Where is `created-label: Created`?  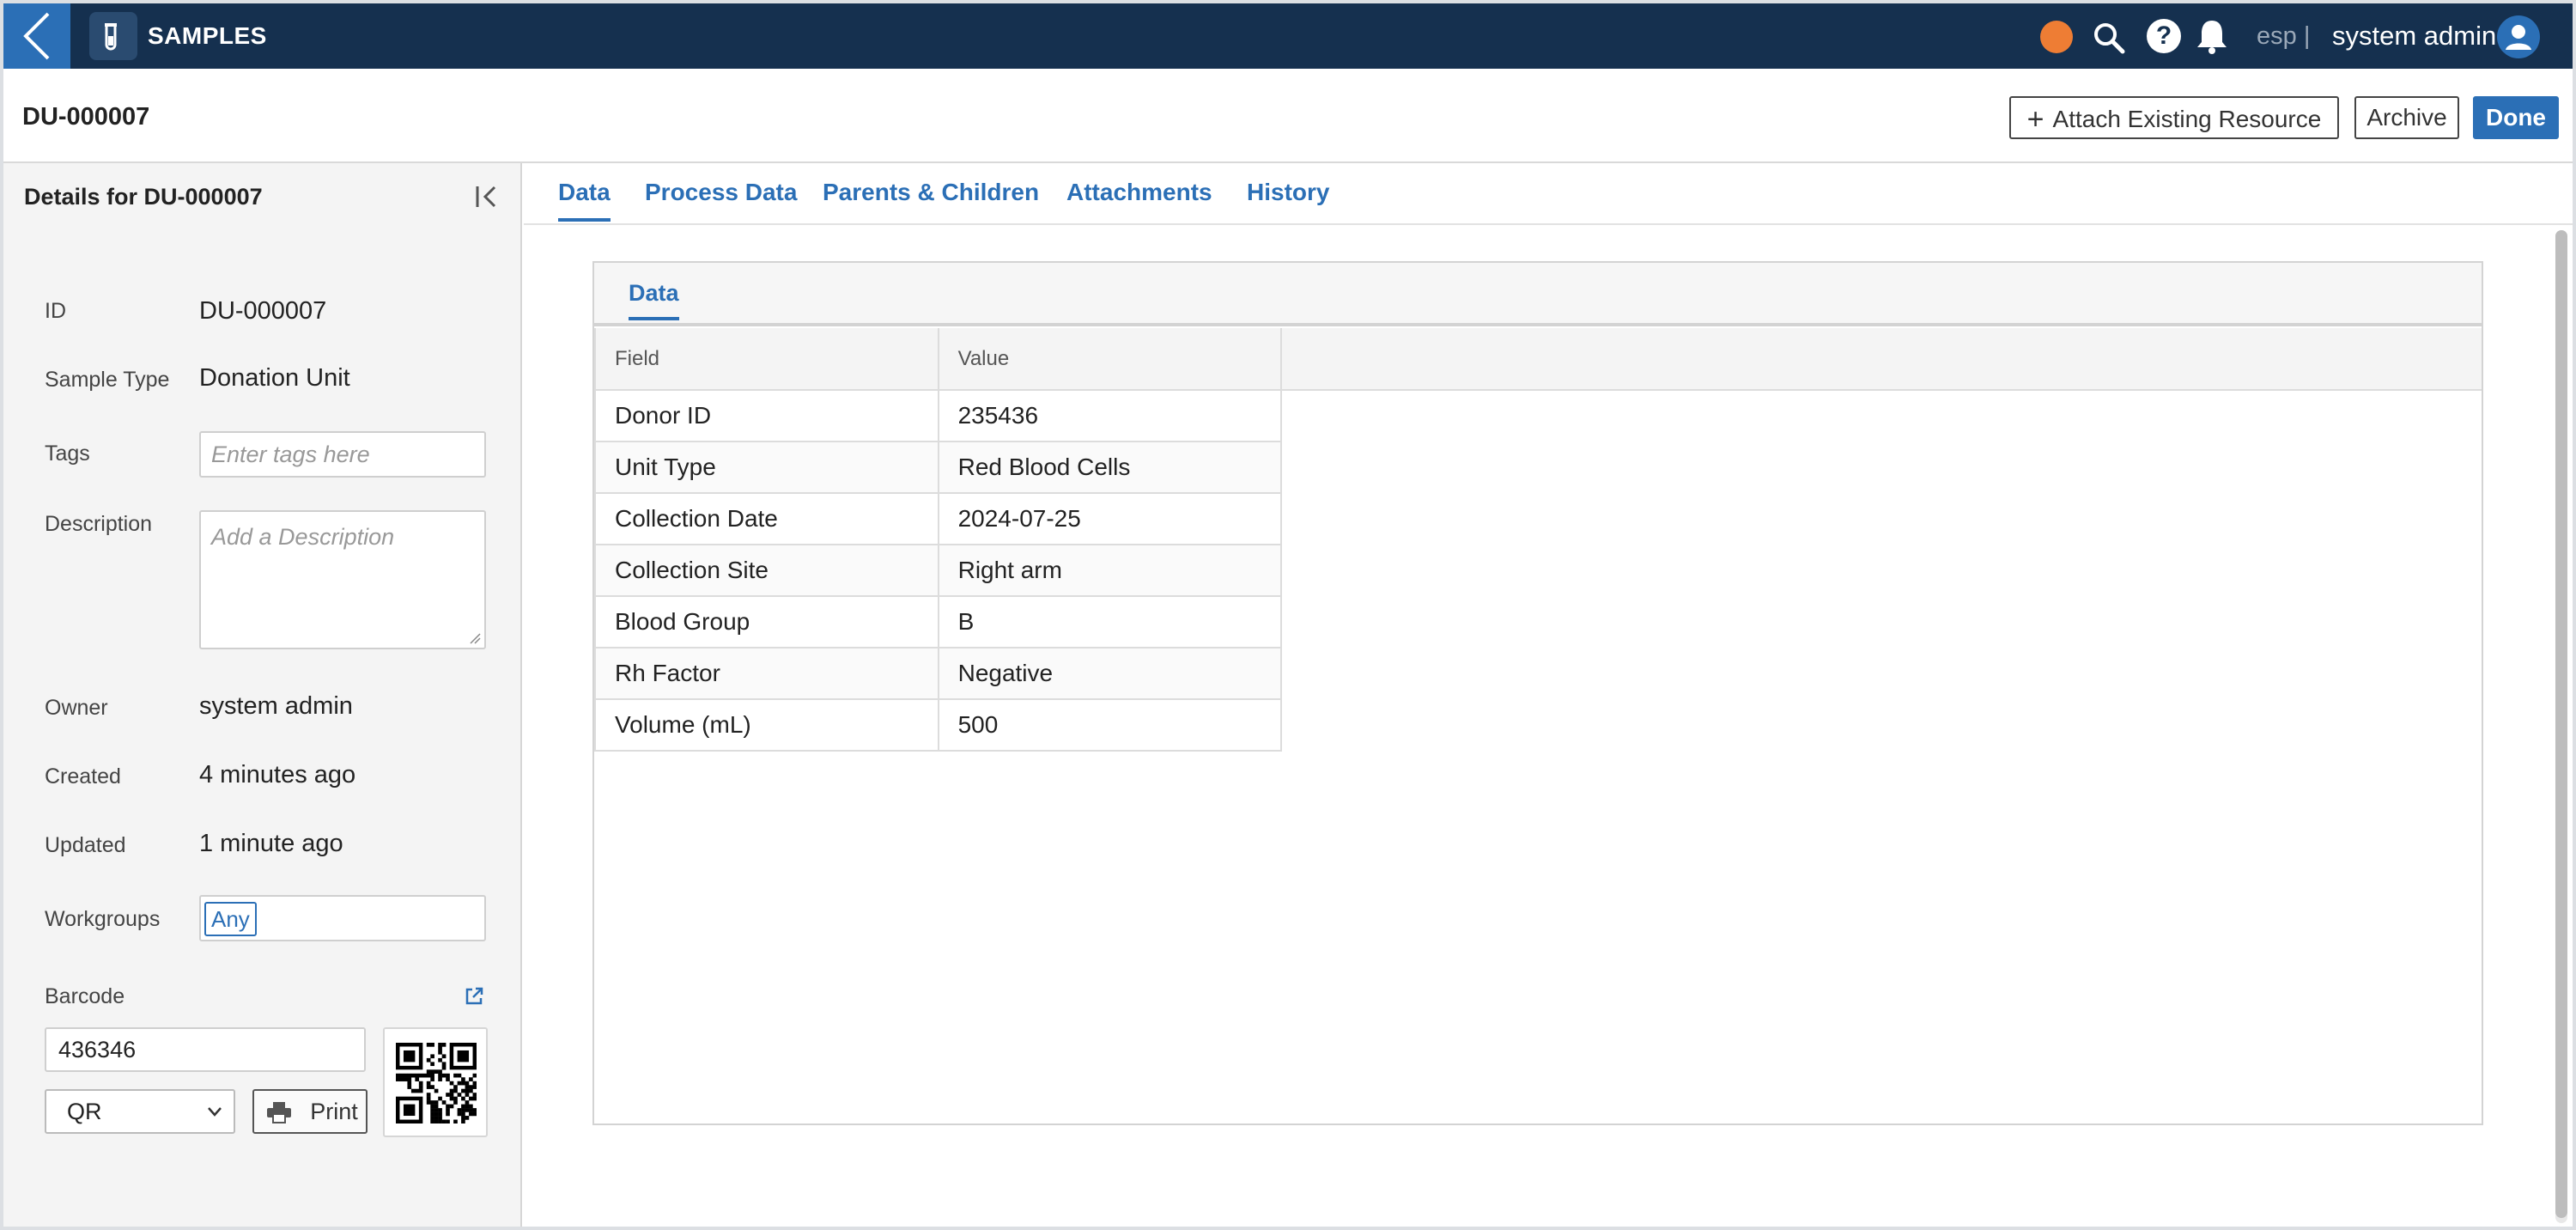 created-label: Created is located at coordinates (83, 776).